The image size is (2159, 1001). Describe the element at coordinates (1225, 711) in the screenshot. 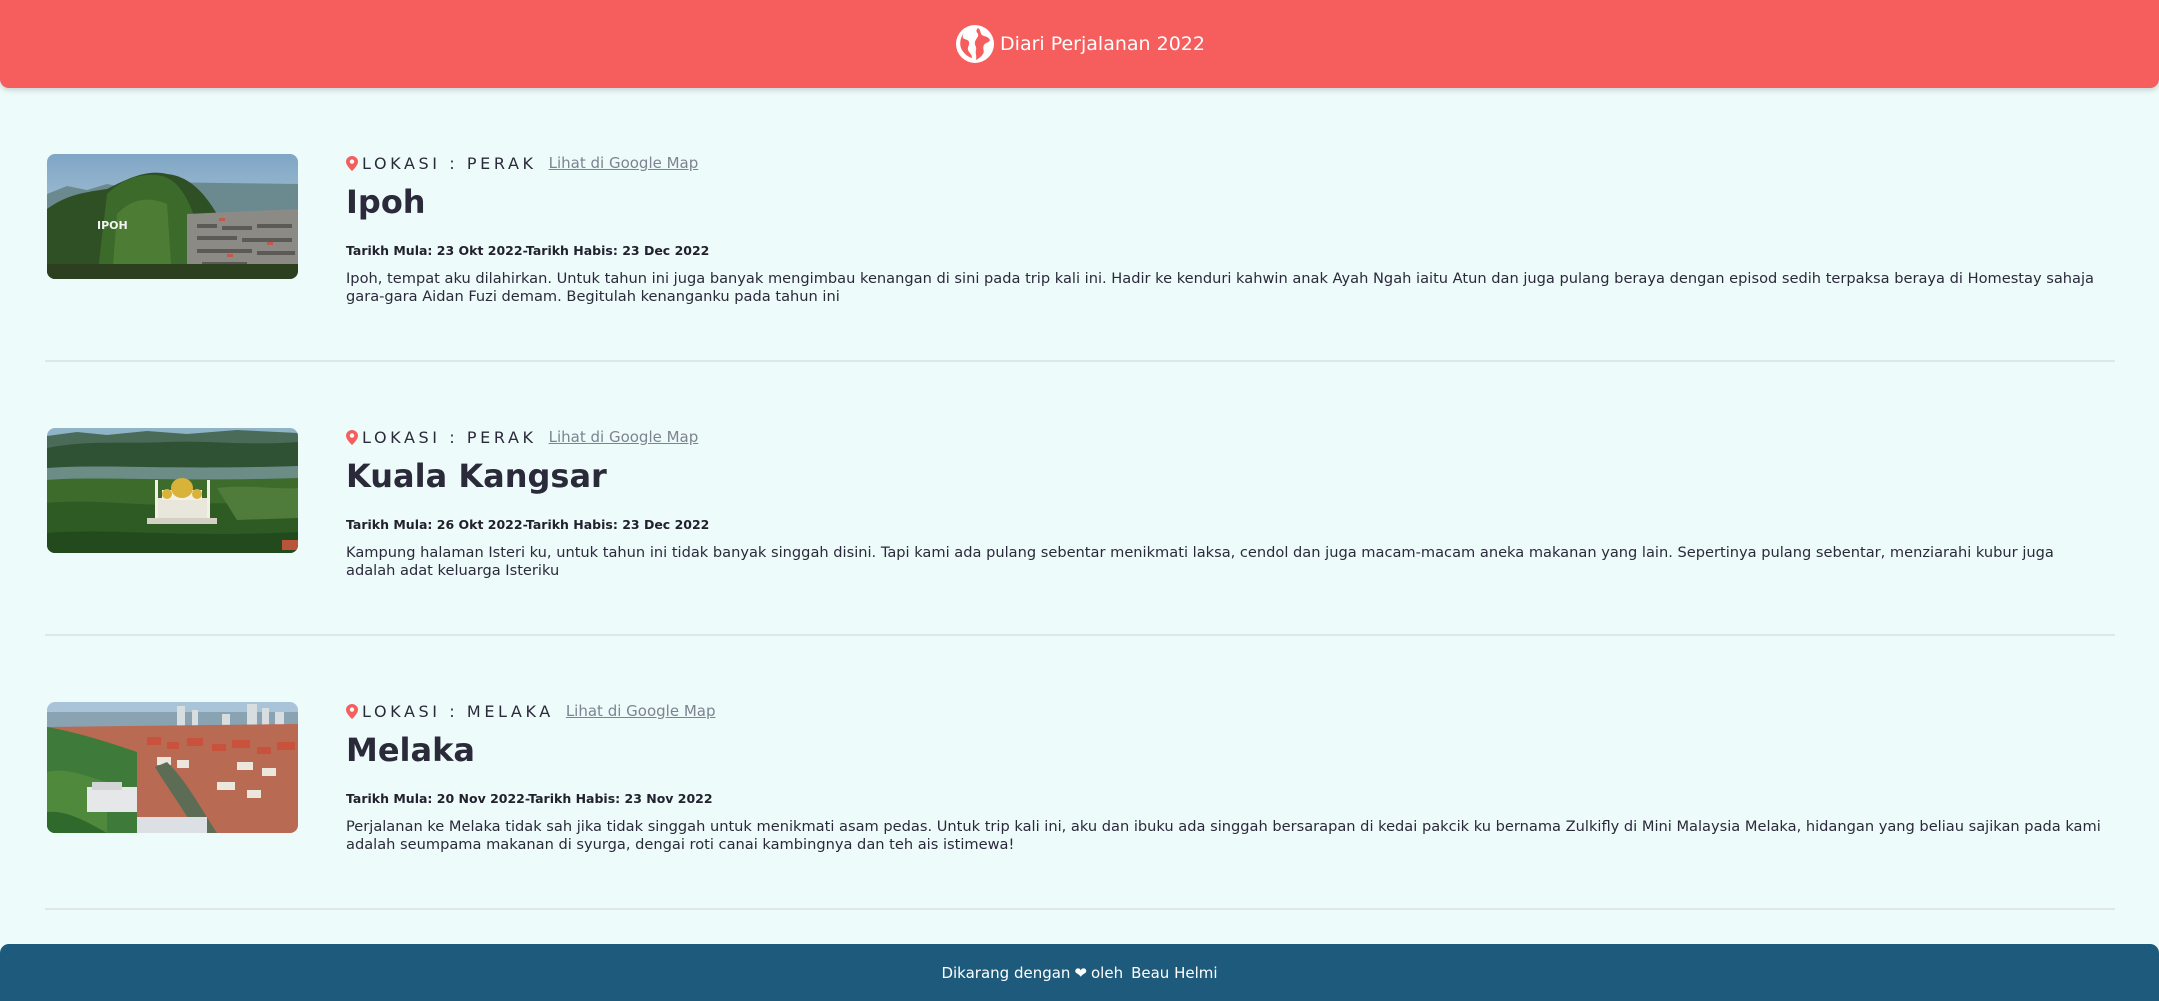

I see `location-line: LOKASI : MELAKA Lihat di Google Map` at that location.